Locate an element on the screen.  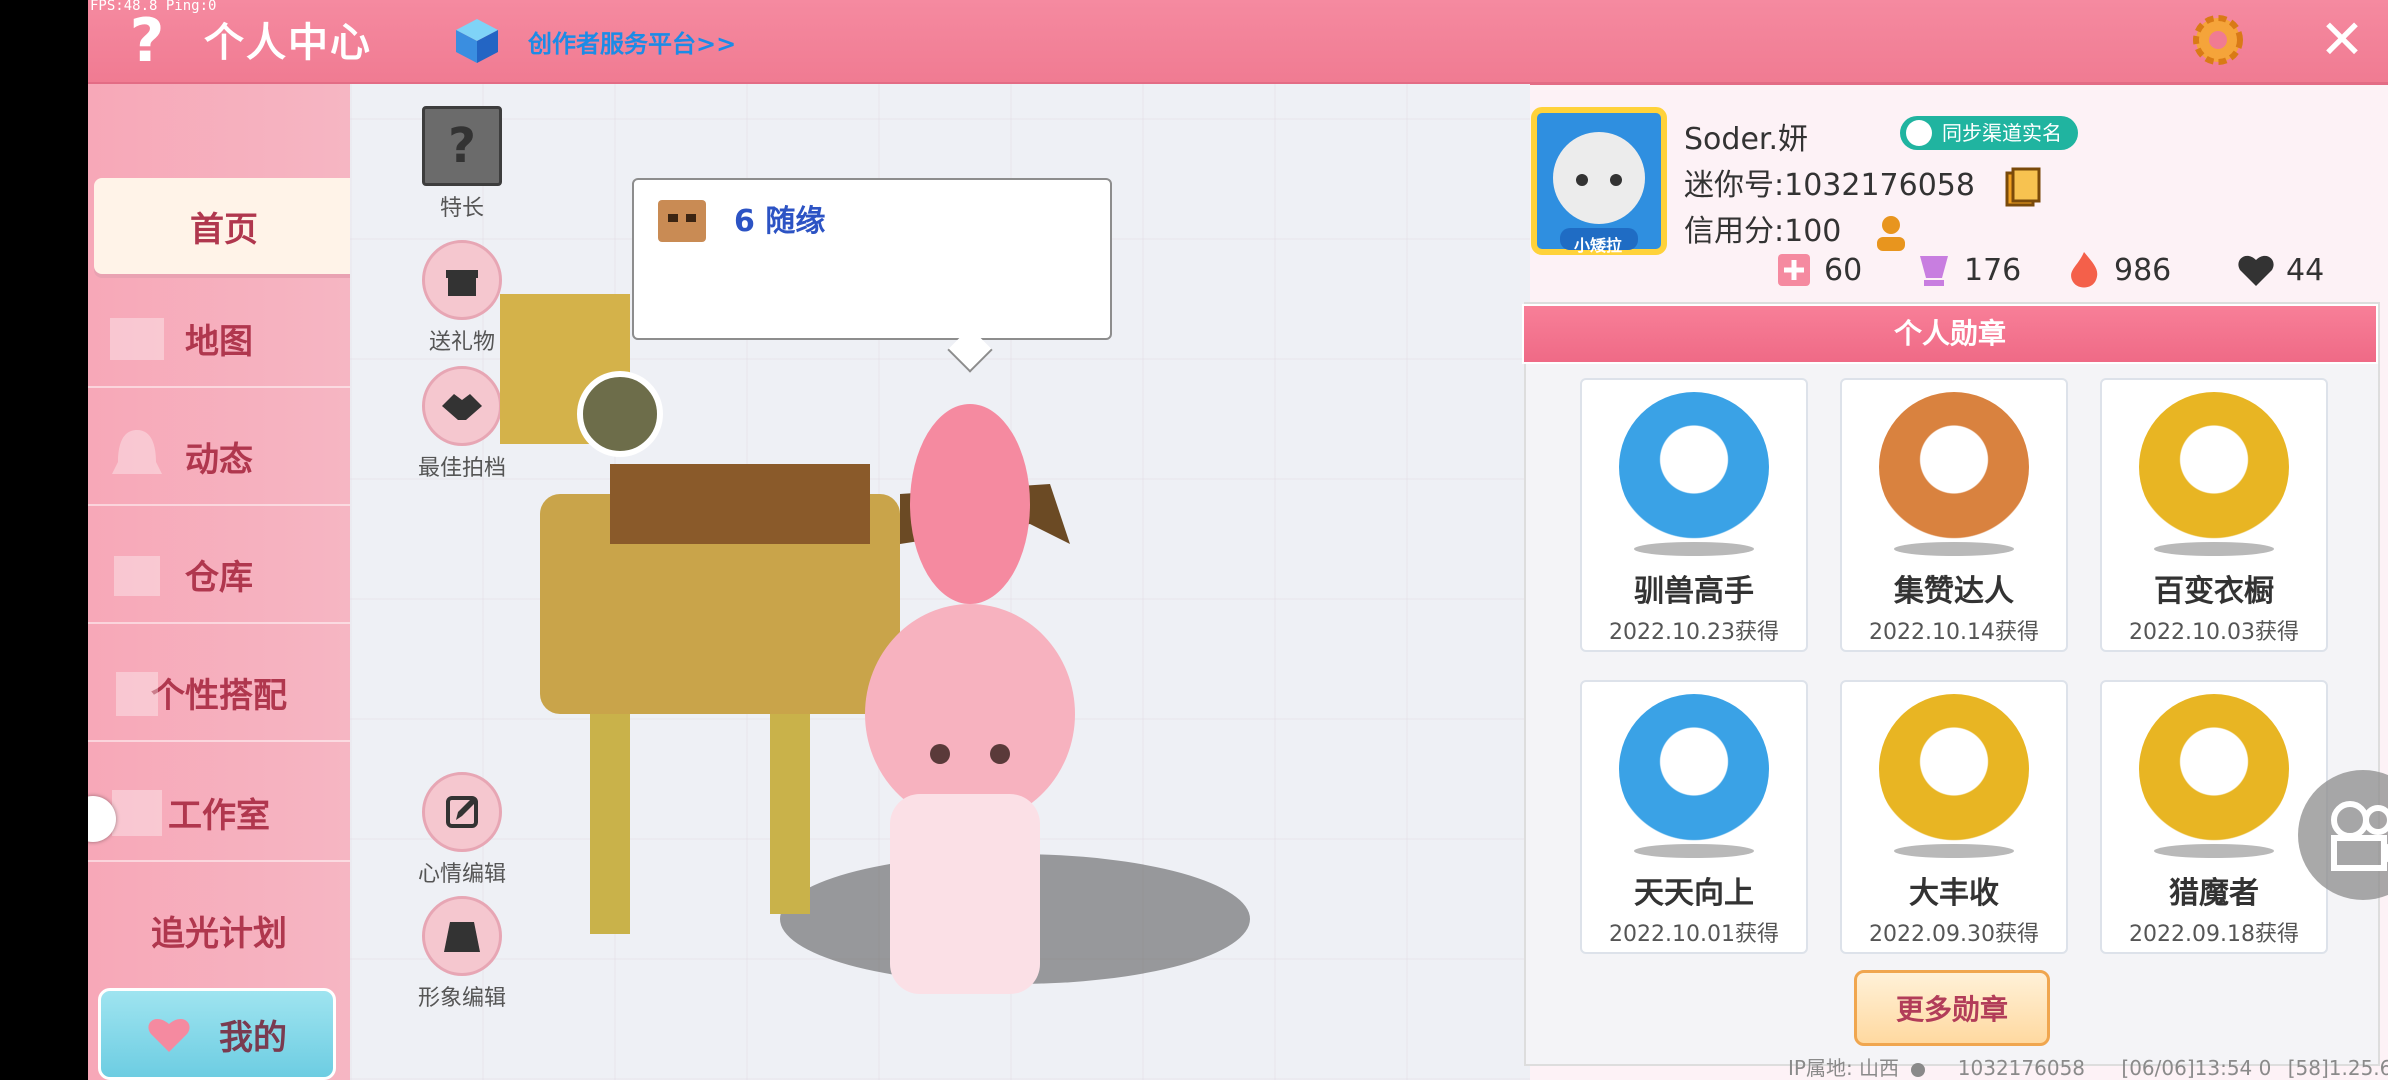
close-button: ✕ is located at coordinates (2342, 40).